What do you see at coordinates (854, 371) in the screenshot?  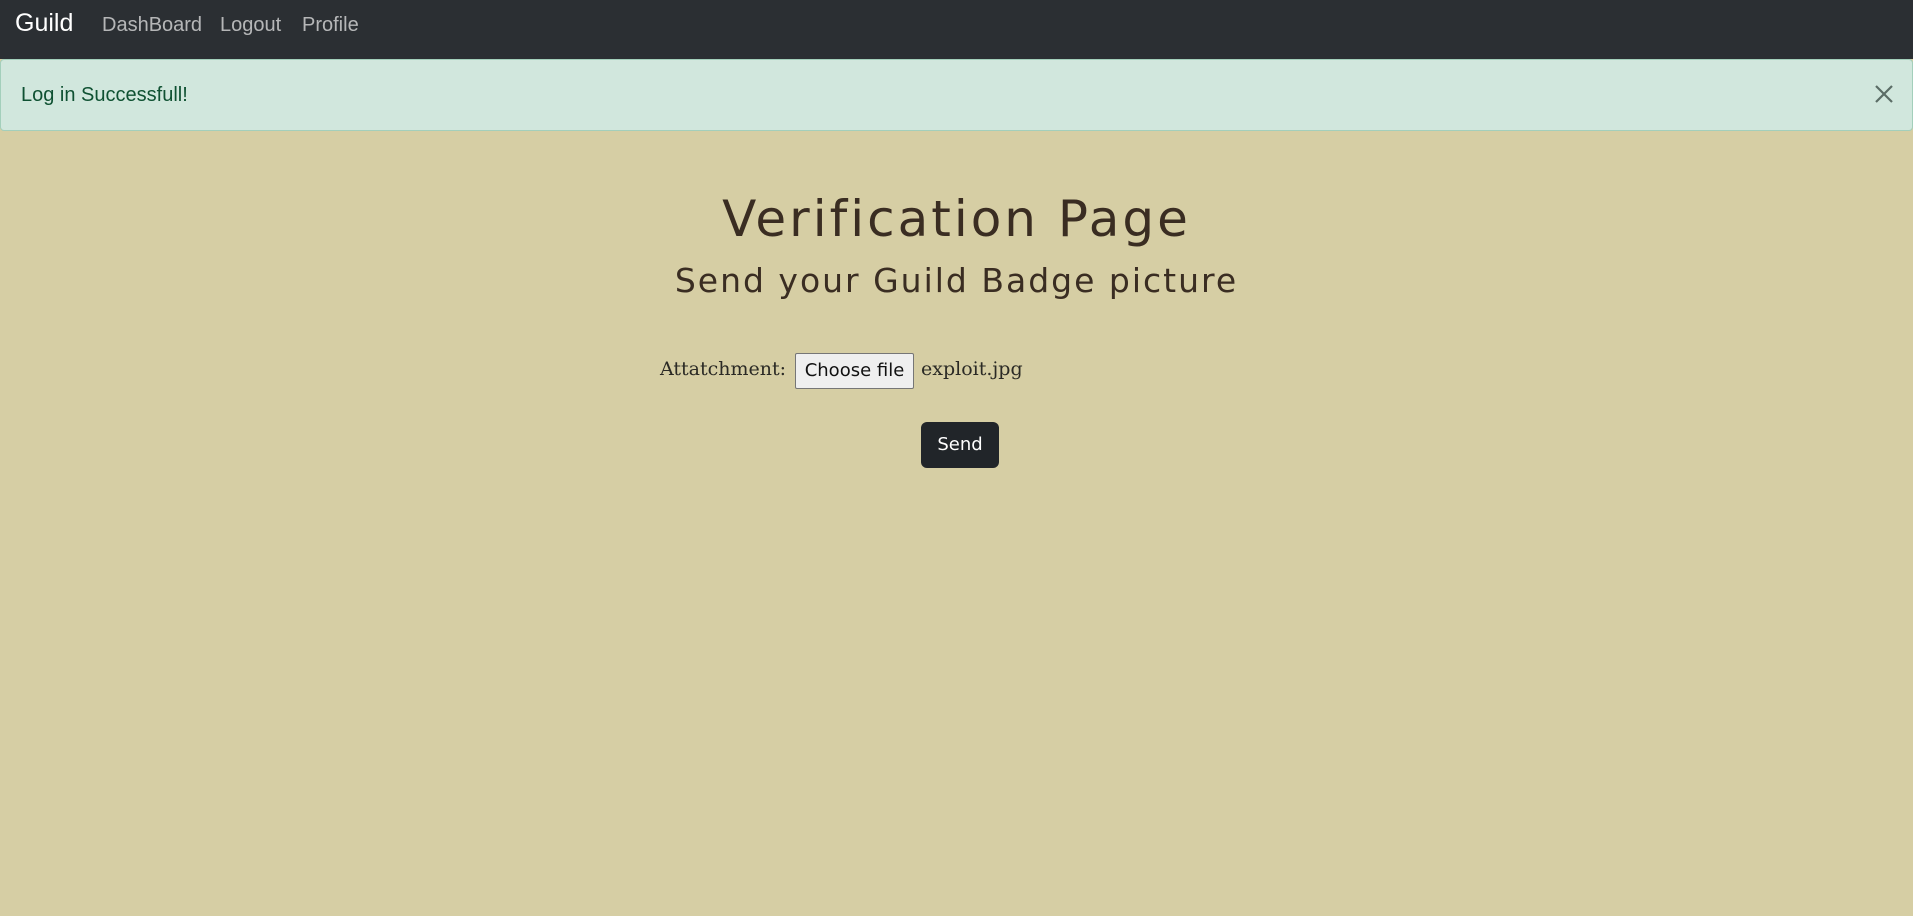 I see `choose-file-button: Choose file` at bounding box center [854, 371].